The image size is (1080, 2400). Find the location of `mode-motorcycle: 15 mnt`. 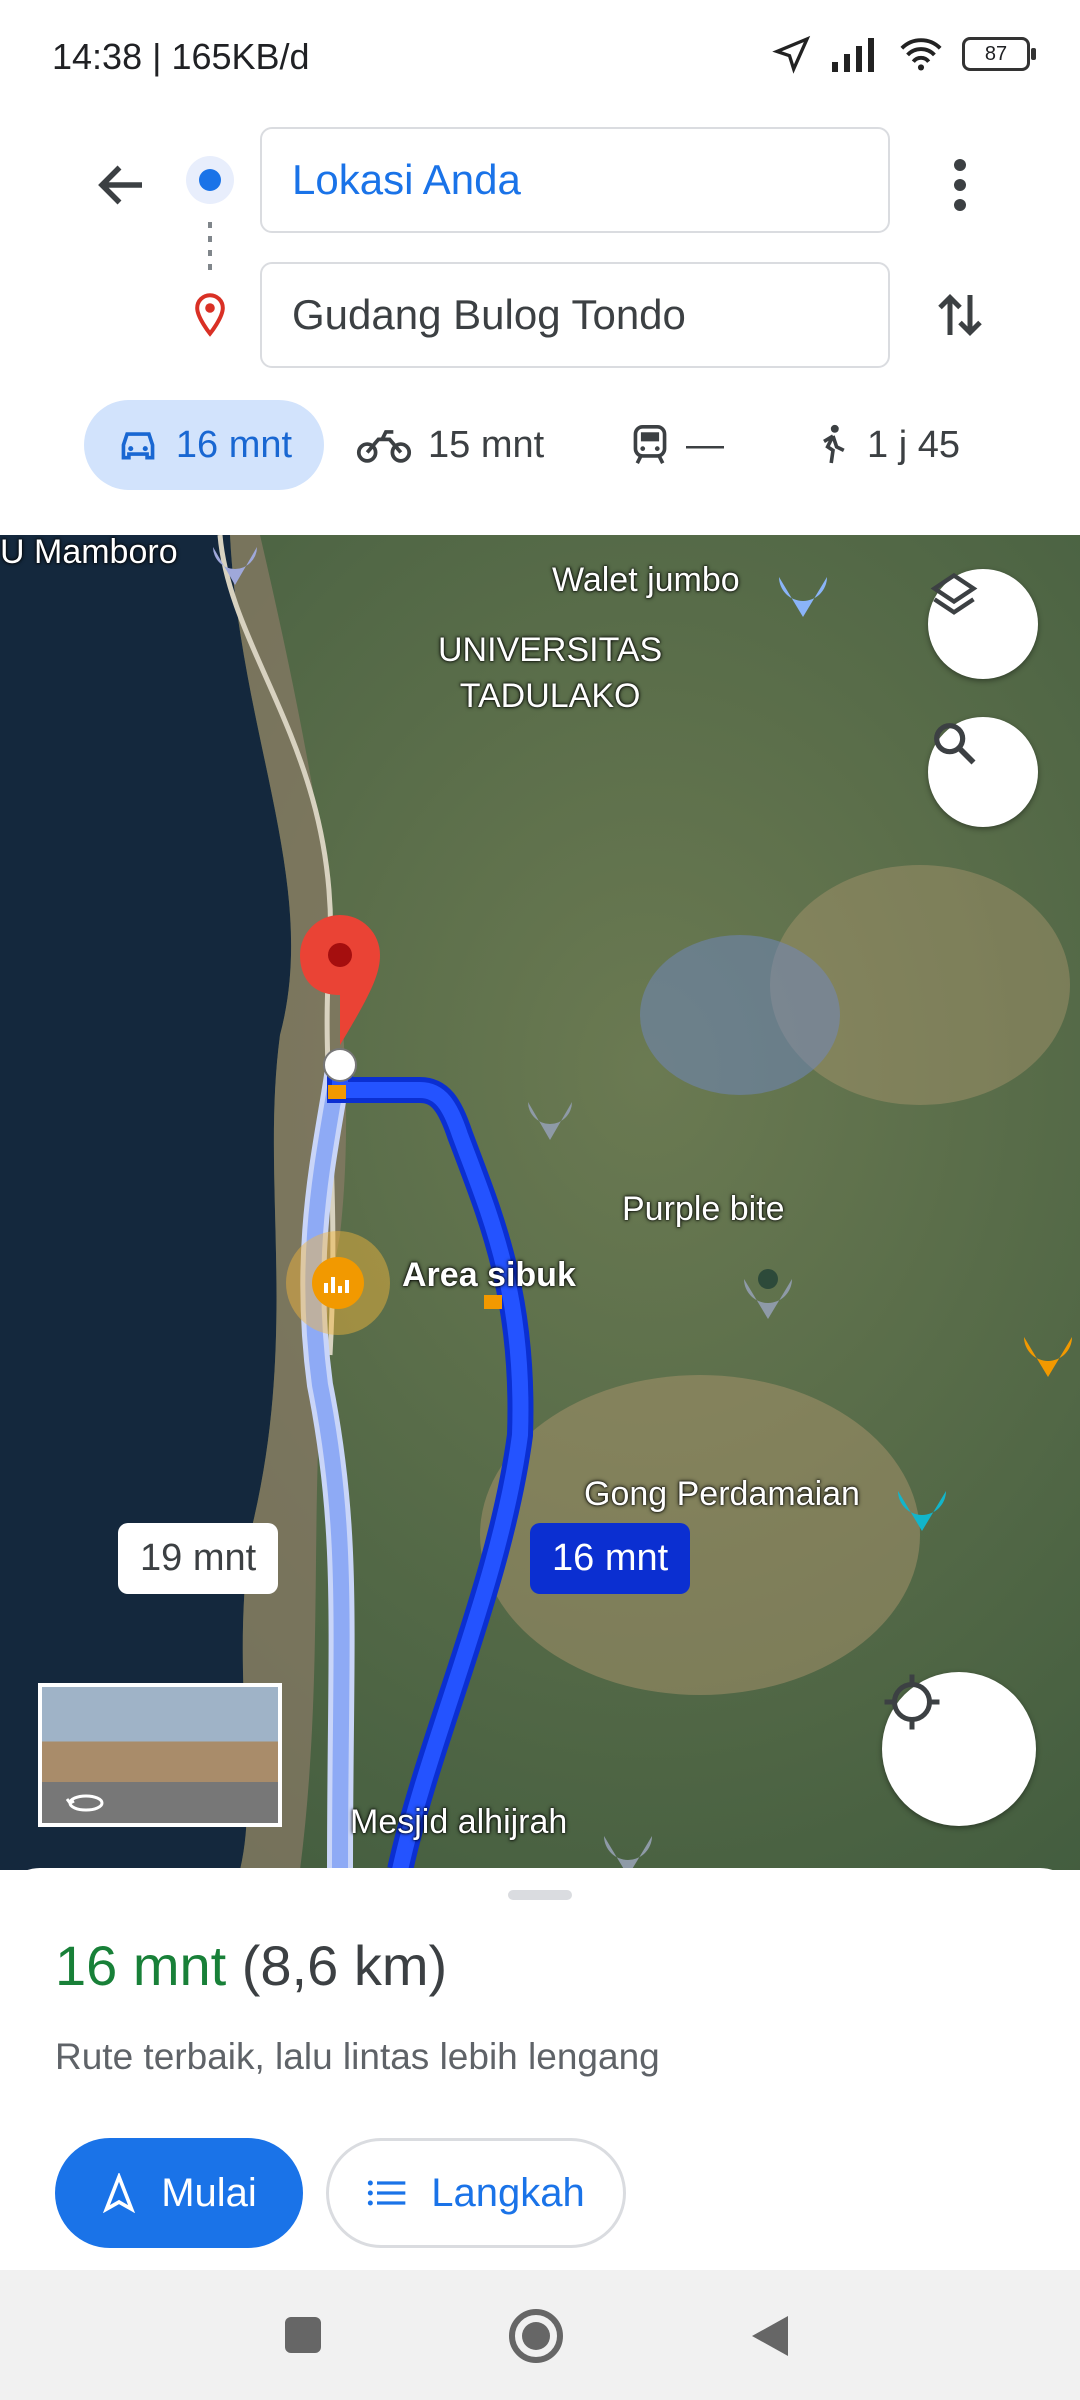

mode-motorcycle: 15 mnt is located at coordinates (450, 445).